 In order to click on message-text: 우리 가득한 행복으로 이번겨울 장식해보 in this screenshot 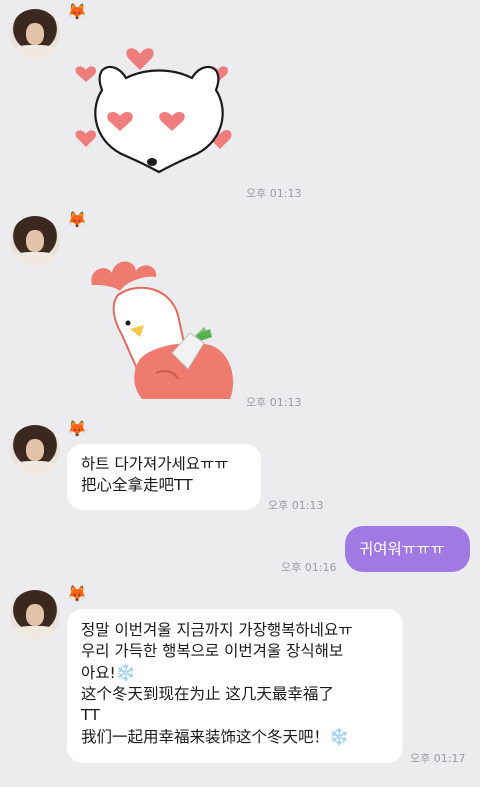, I will do `click(212, 651)`.